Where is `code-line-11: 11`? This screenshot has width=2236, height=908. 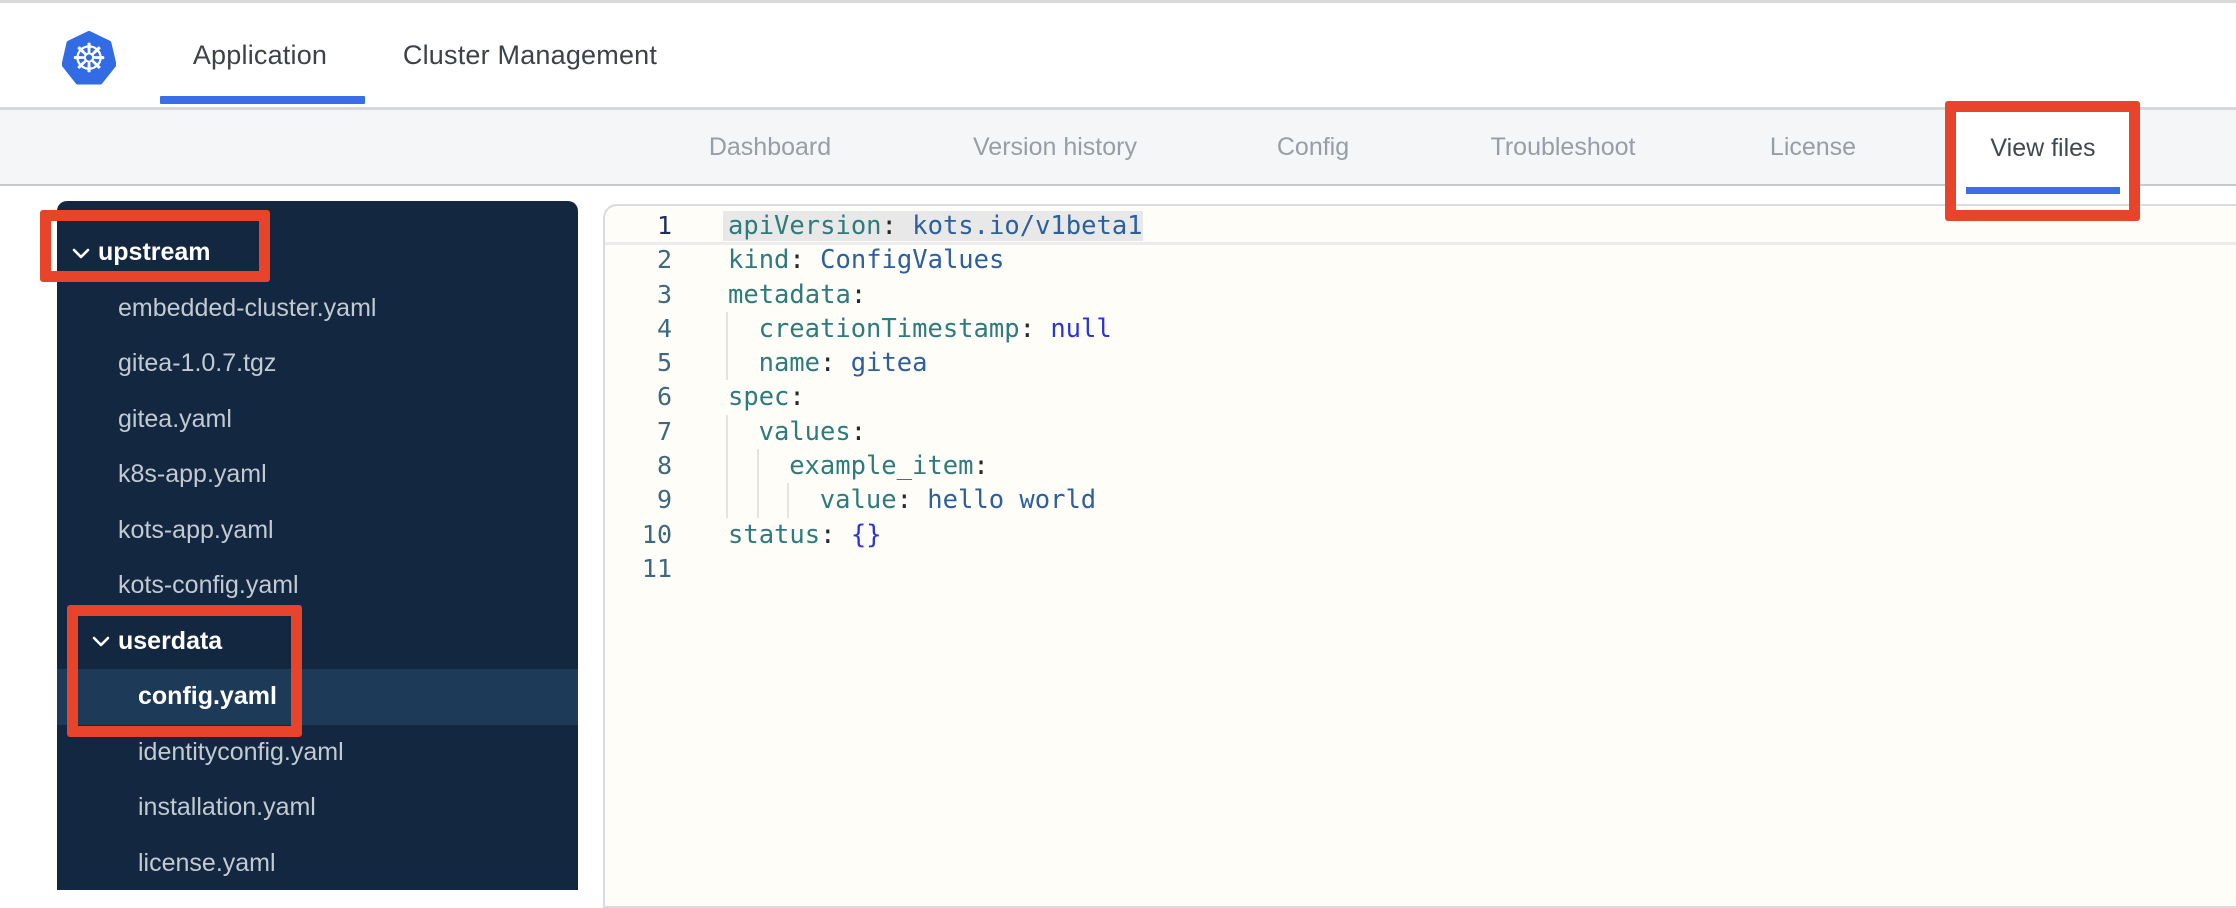 code-line-11: 11 is located at coordinates (1420, 569).